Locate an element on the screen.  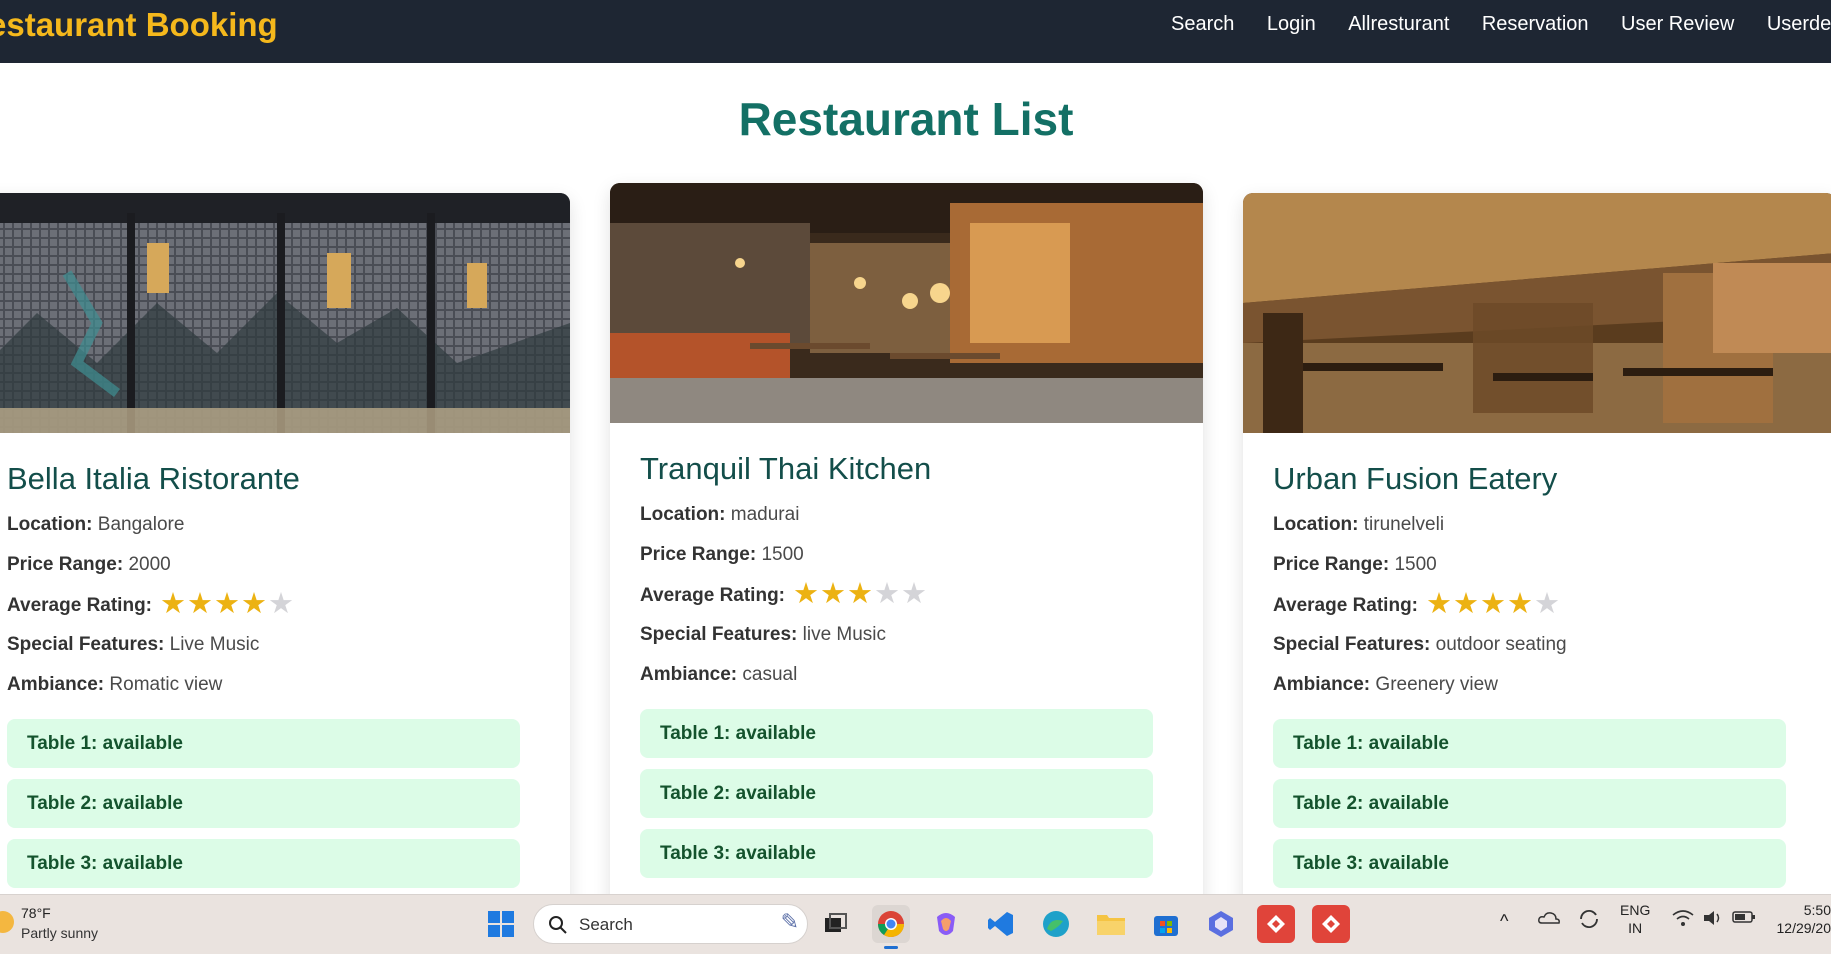
m365-icon is located at coordinates (1221, 924).